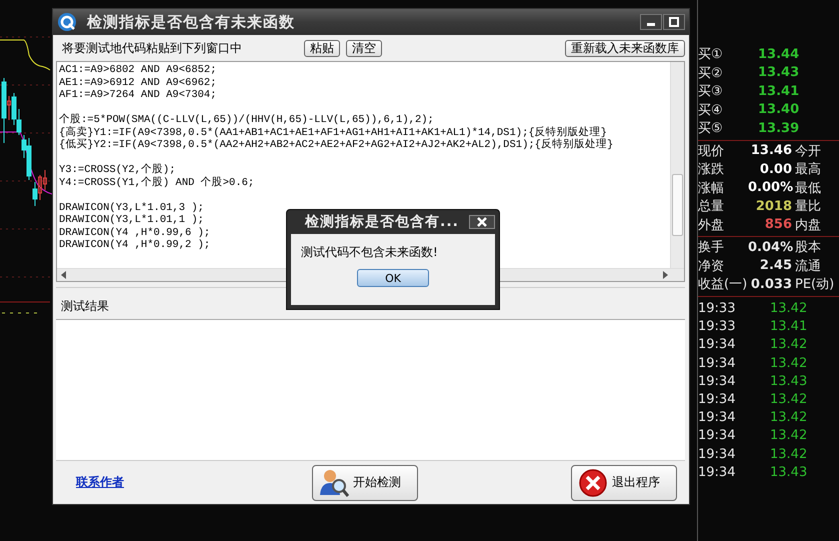  What do you see at coordinates (770, 188) in the screenshot?
I see `stat-value: 0.00%` at bounding box center [770, 188].